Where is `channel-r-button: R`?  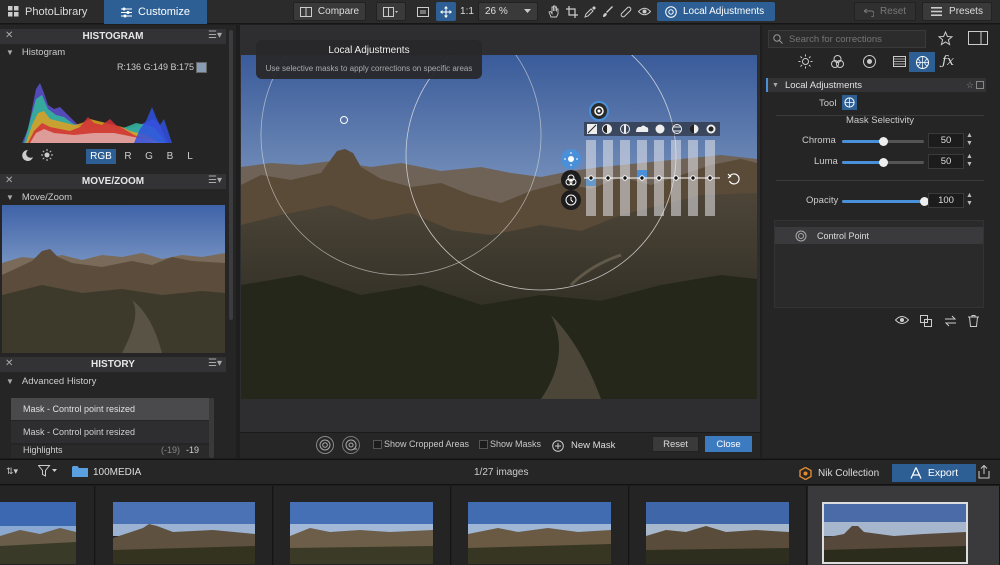 channel-r-button: R is located at coordinates (128, 156).